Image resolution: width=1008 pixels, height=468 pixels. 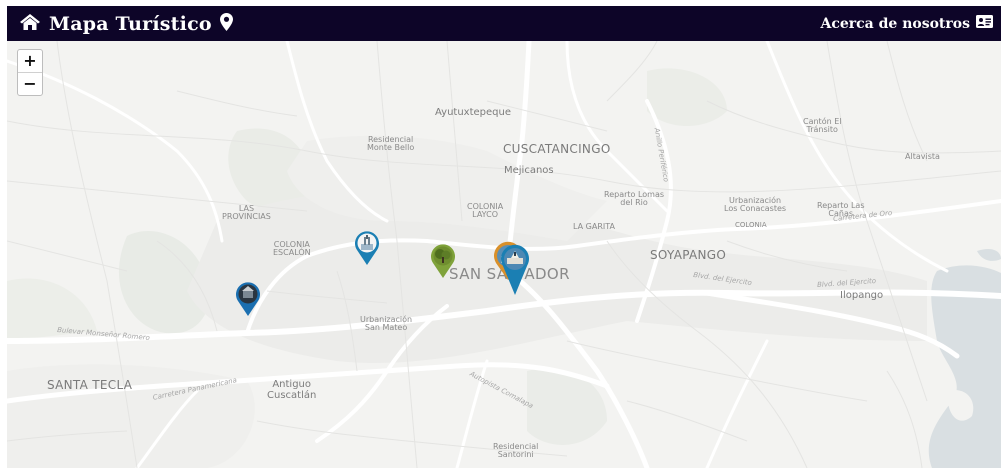 I want to click on label-soyapango: SOYAPANGO, so click(x=688, y=255).